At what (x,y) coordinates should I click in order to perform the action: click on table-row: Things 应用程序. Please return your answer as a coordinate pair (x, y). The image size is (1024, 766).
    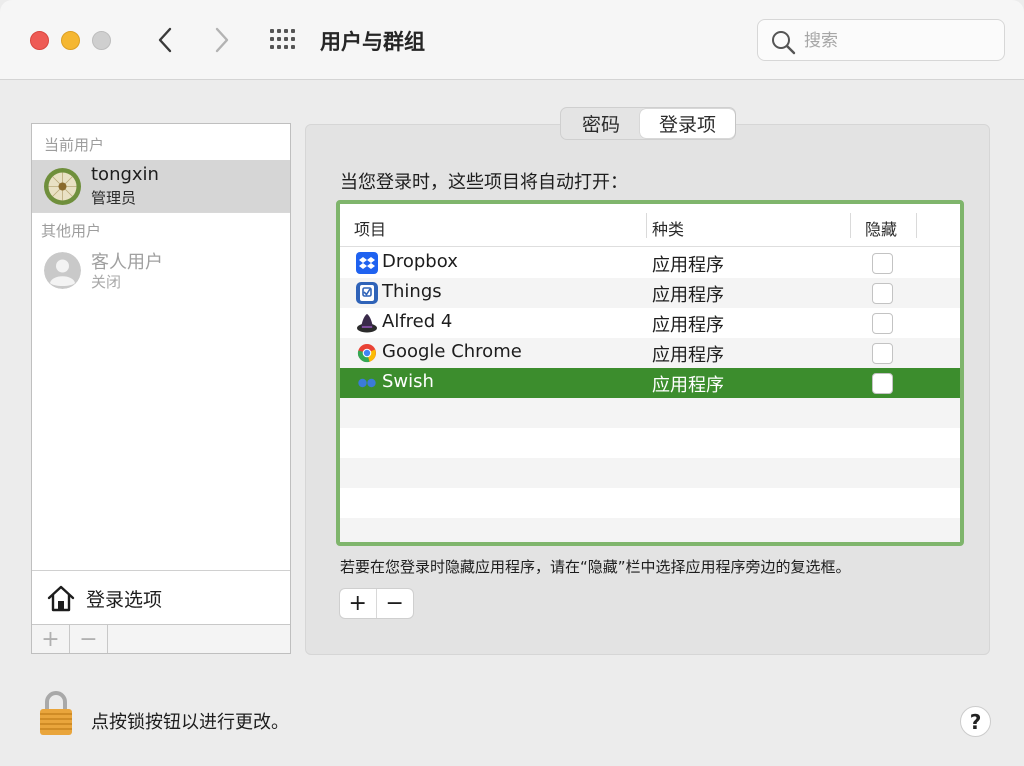
    Looking at the image, I should click on (650, 293).